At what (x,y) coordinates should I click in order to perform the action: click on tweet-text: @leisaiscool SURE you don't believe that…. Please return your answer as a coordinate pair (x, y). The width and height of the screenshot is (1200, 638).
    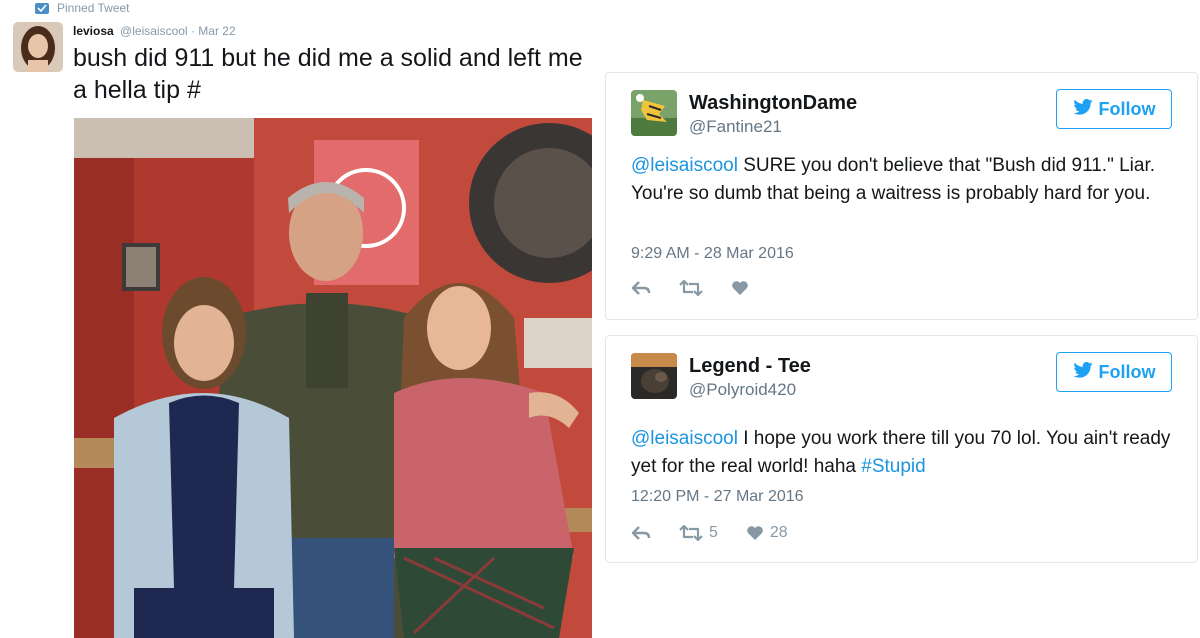
    Looking at the image, I should click on (903, 180).